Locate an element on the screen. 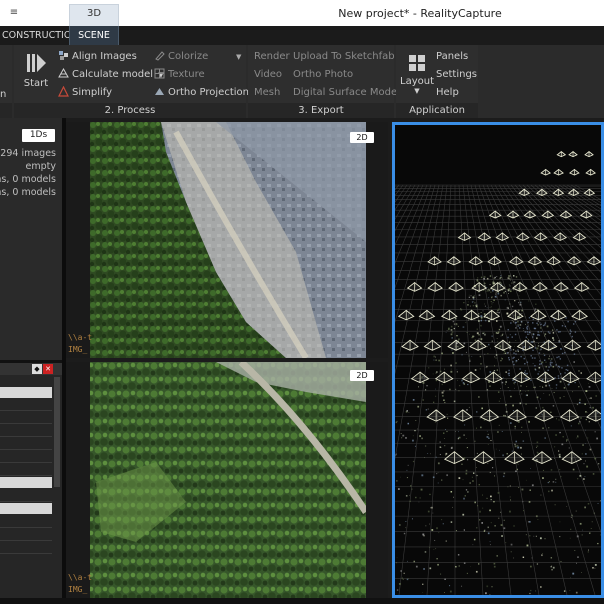 This screenshot has width=604, height=604. view-1ds-button: 1Ds is located at coordinates (38, 135).